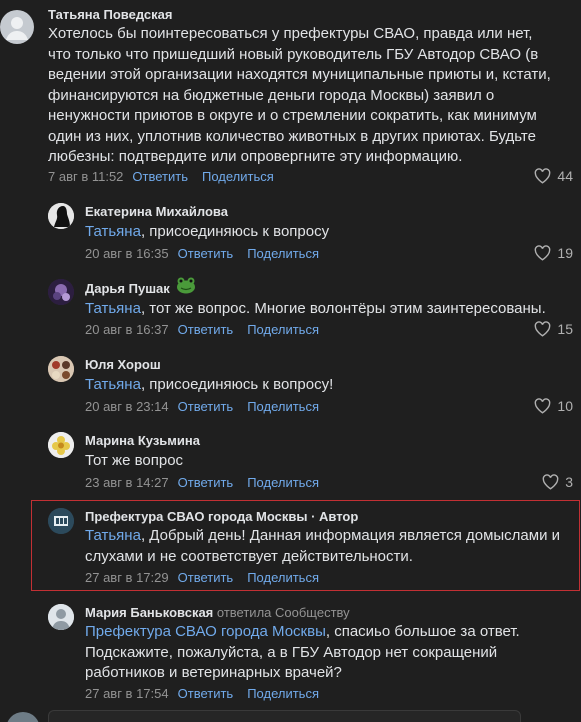  I want to click on comment-meta: 27 авг в 17:29 Ответить Поделиться, so click(202, 577).